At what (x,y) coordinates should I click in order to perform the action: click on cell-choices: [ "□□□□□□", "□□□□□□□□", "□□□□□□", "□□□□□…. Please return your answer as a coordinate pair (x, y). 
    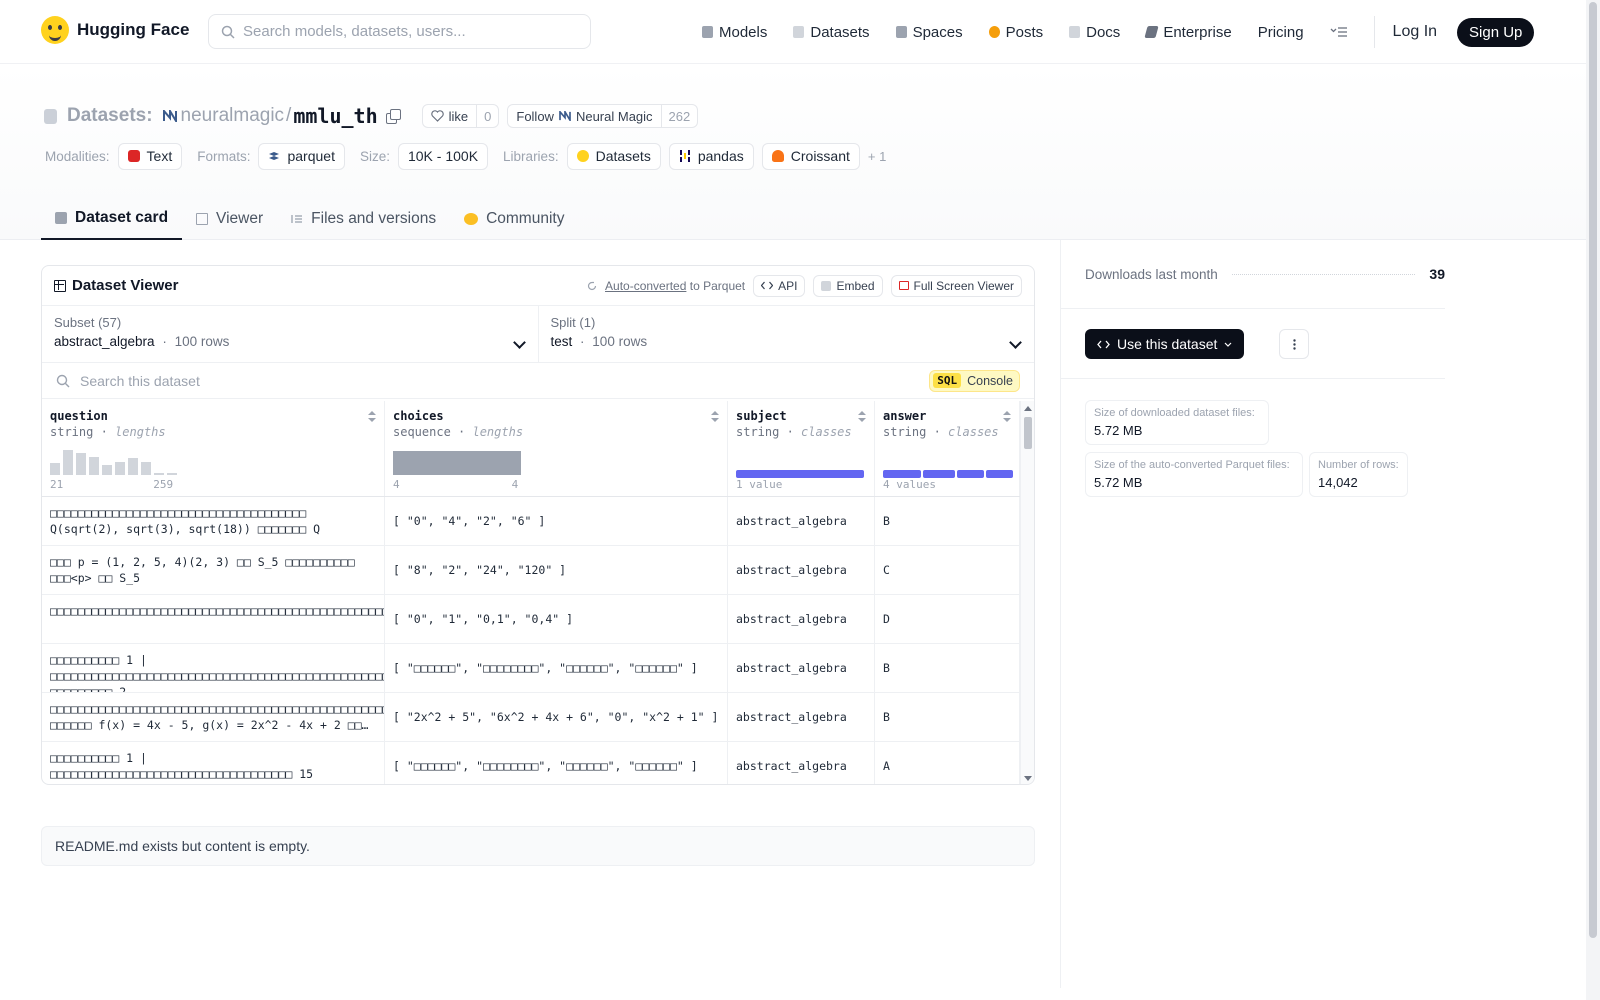
    Looking at the image, I should click on (556, 763).